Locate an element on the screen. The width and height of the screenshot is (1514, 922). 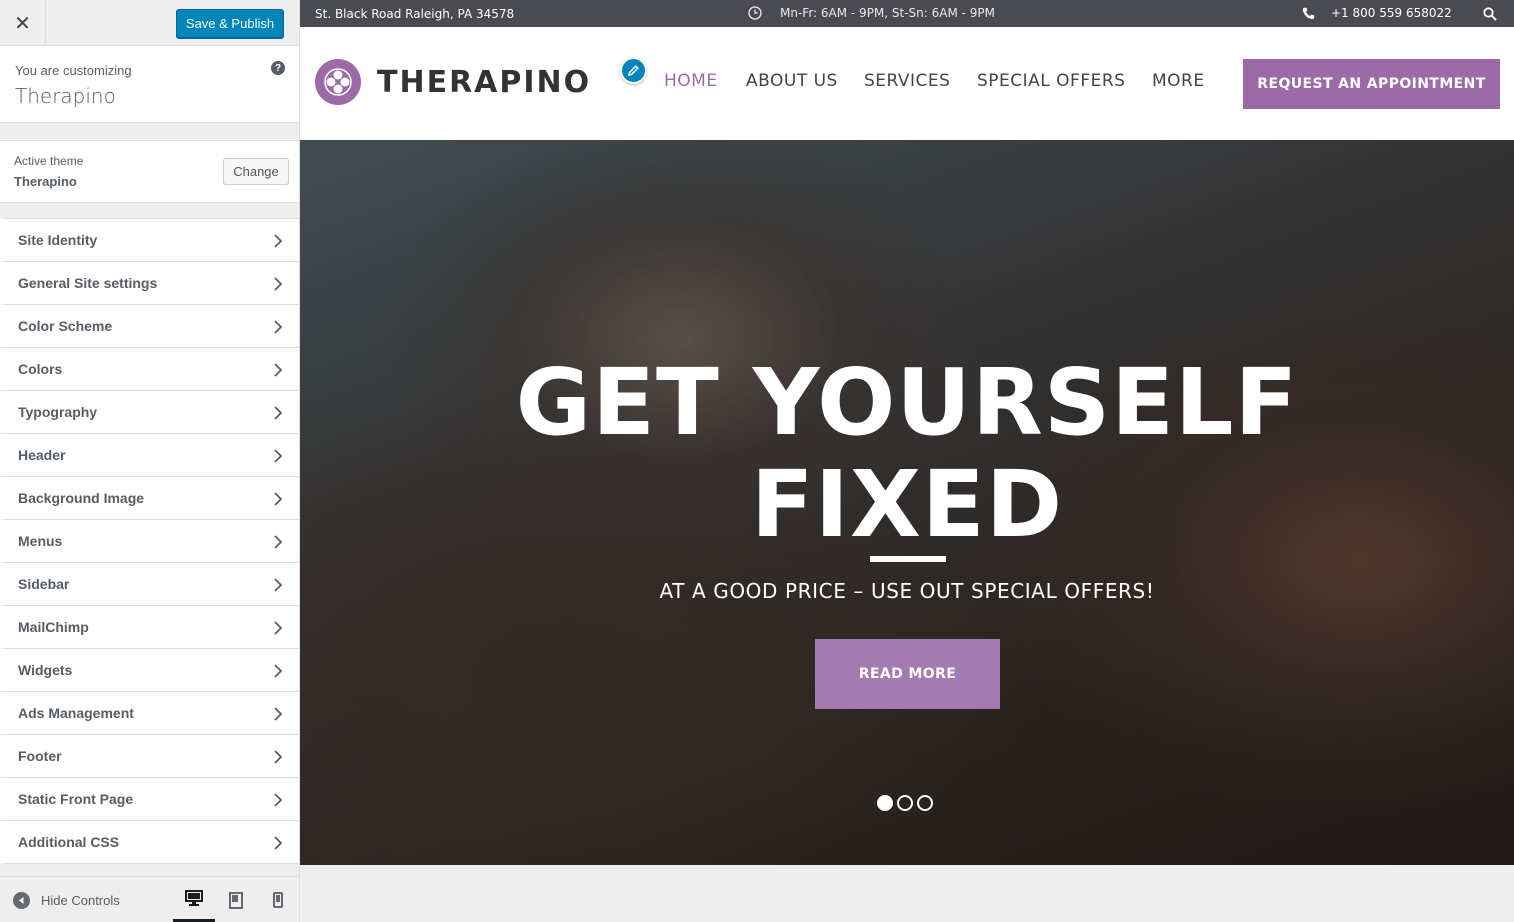
section-label: Ads Management is located at coordinates (76, 713).